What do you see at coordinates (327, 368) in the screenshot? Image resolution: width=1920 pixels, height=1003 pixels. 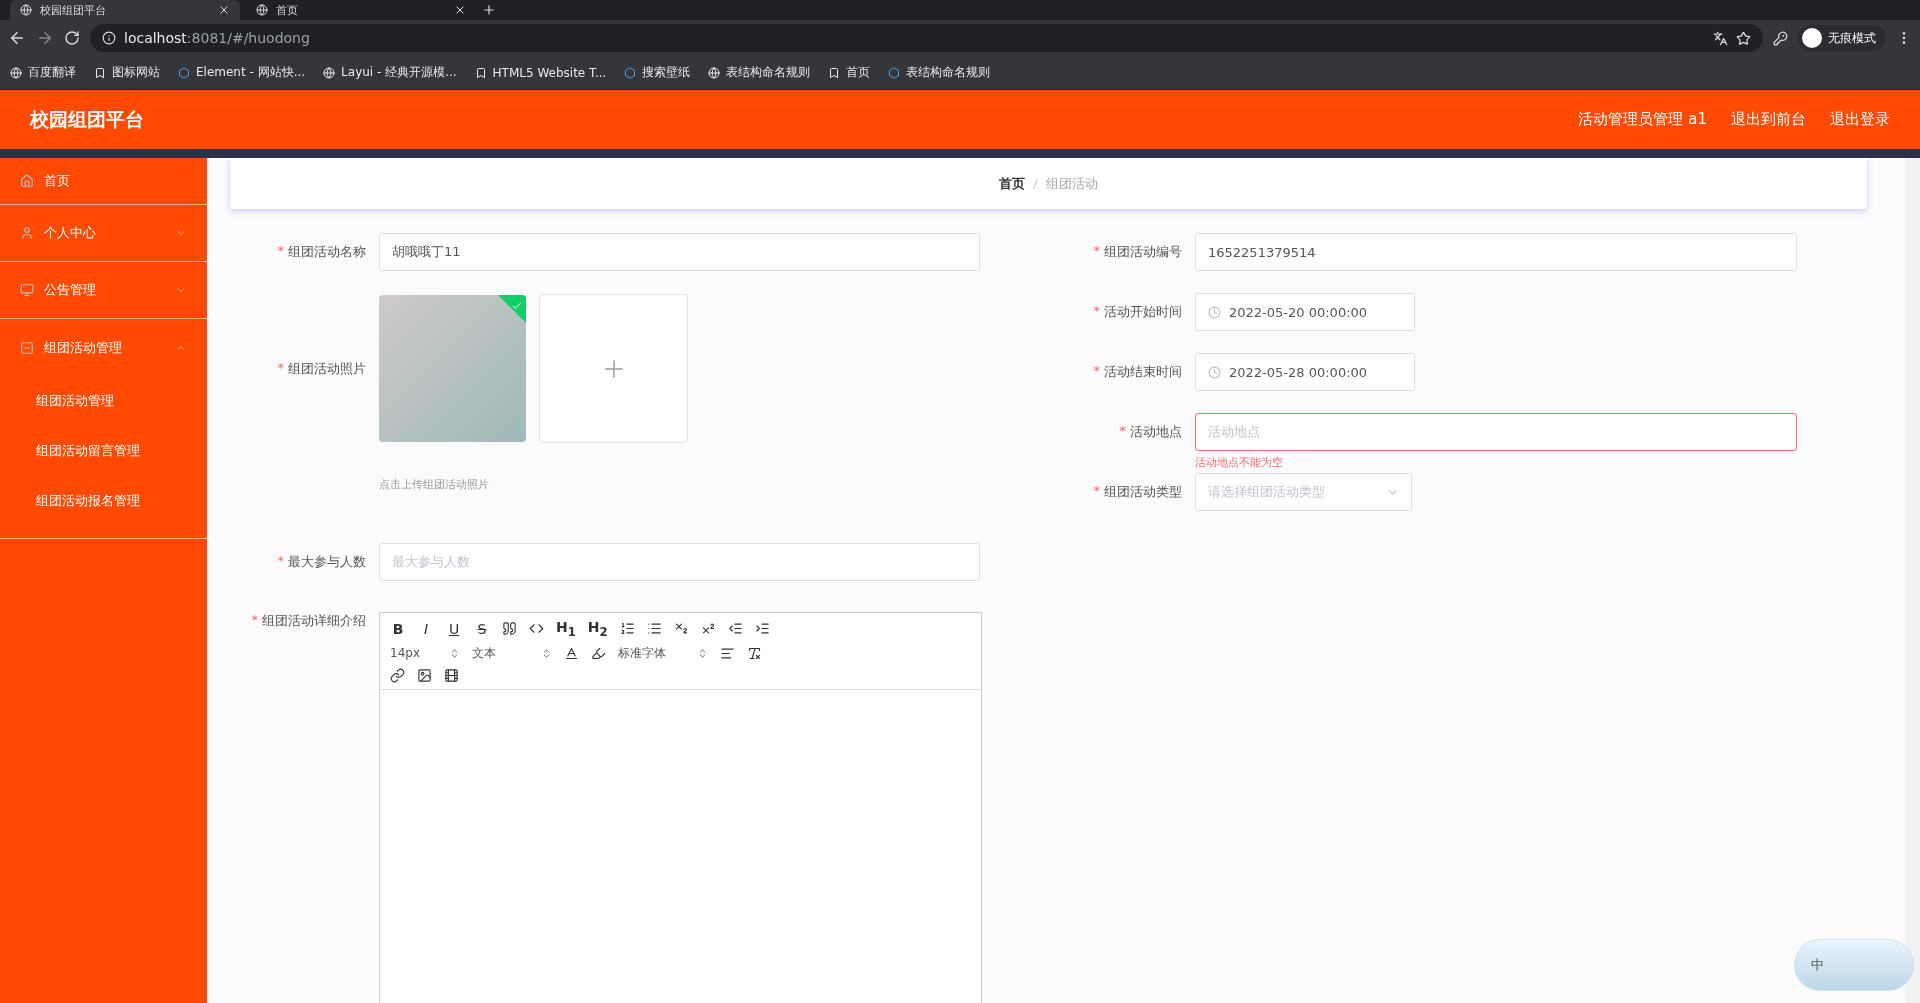 I see `field-label: 组团活动照片` at bounding box center [327, 368].